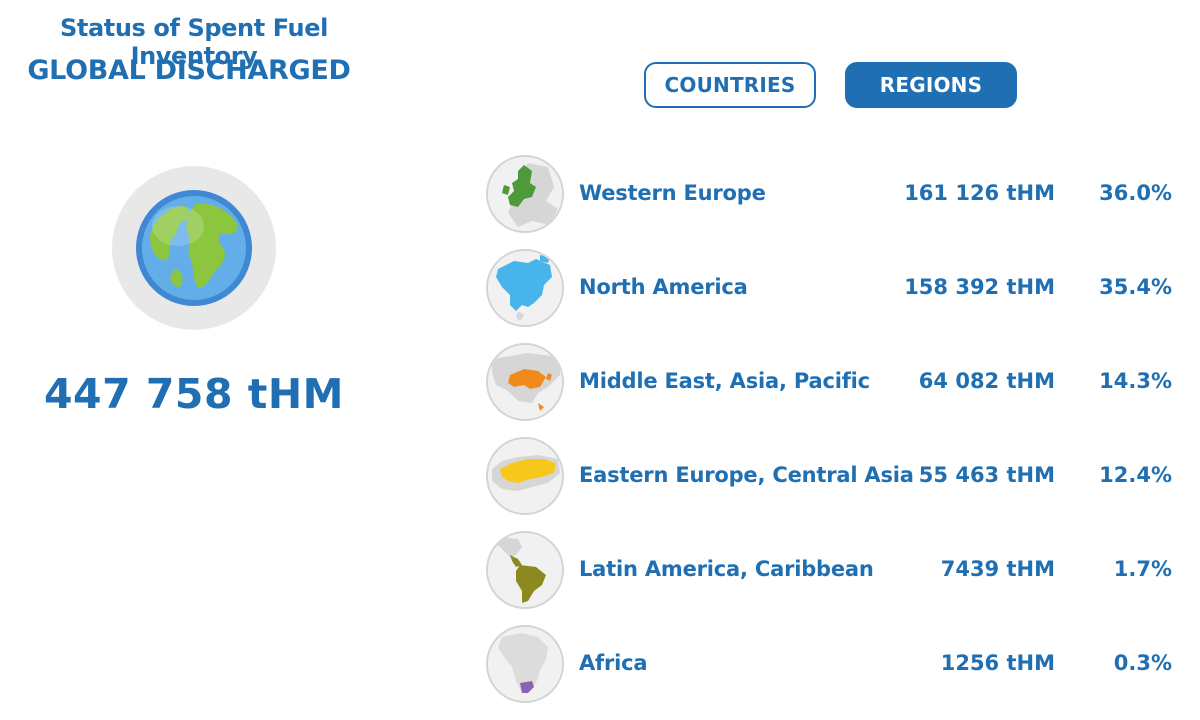 The height and width of the screenshot is (720, 1200). I want to click on region-percent: 14.3%, so click(1135, 381).